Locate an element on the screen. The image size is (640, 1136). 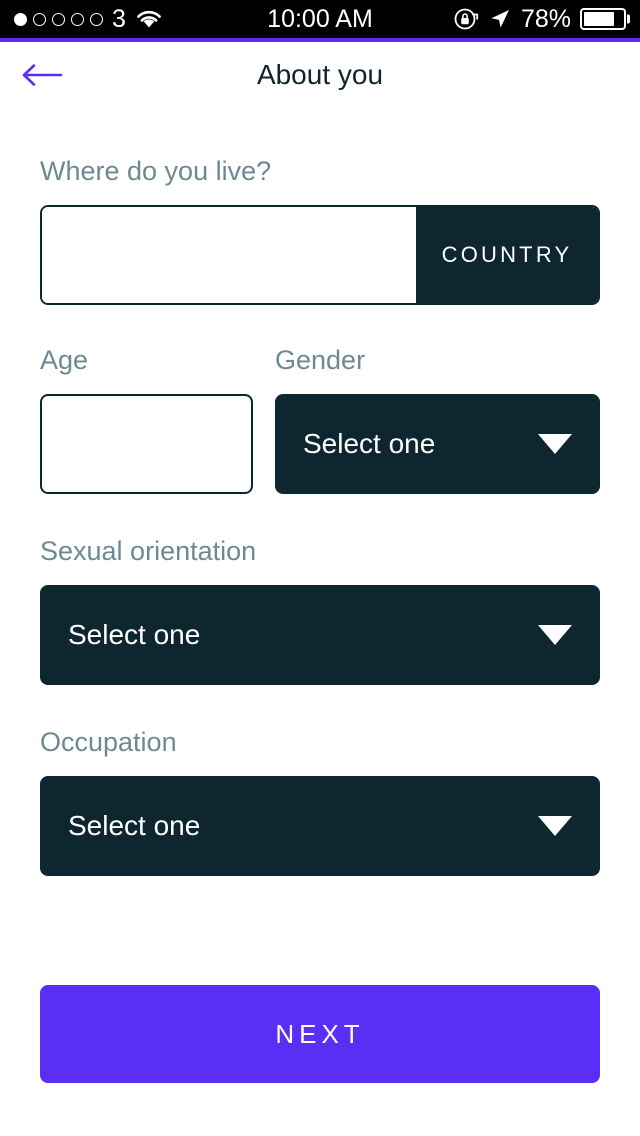
navigation-bar: About you is located at coordinates (320, 75).